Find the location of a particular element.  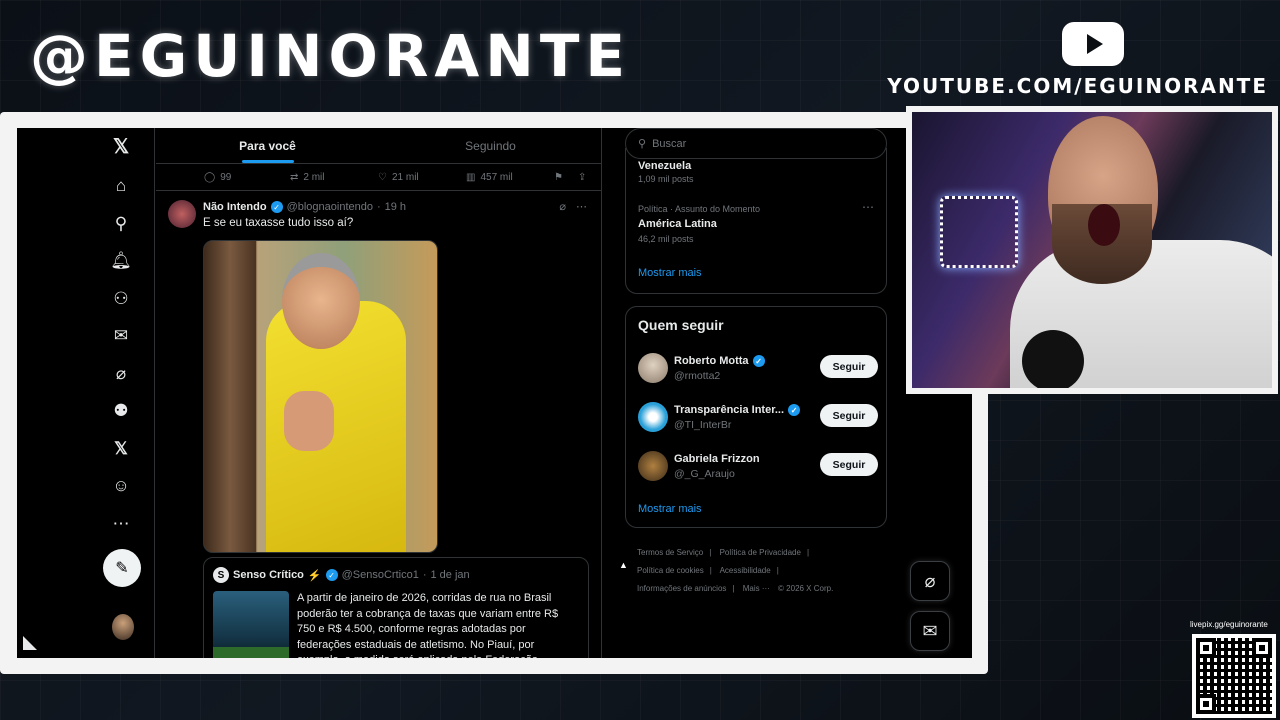

tweet-more-icon: ⋯ is located at coordinates (581, 206).